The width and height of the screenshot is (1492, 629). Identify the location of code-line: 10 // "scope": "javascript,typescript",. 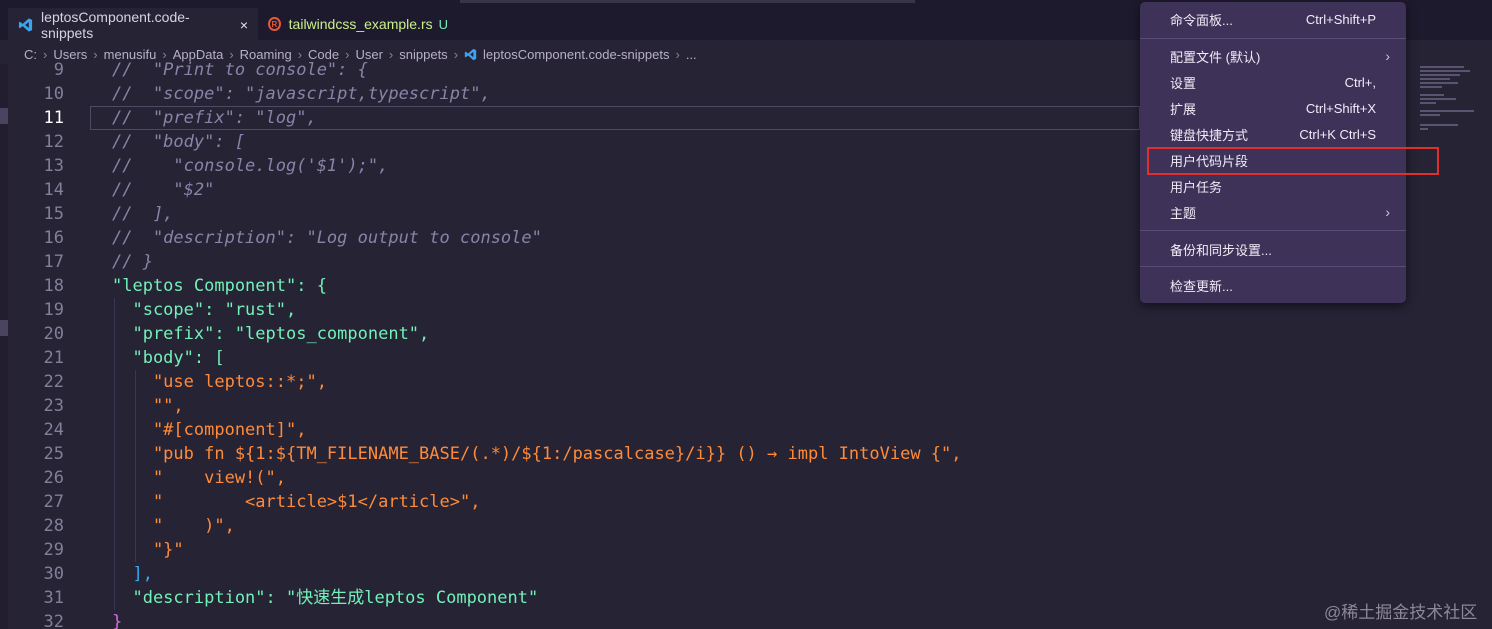
(570, 94).